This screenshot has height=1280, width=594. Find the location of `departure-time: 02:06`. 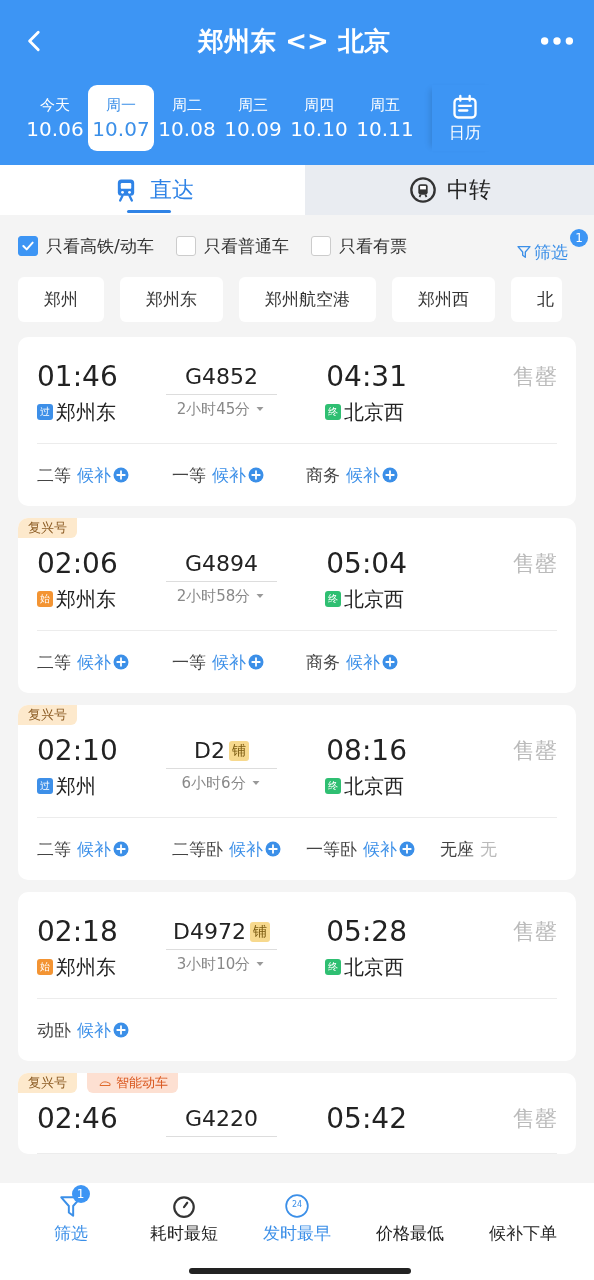

departure-time: 02:06 is located at coordinates (78, 564).